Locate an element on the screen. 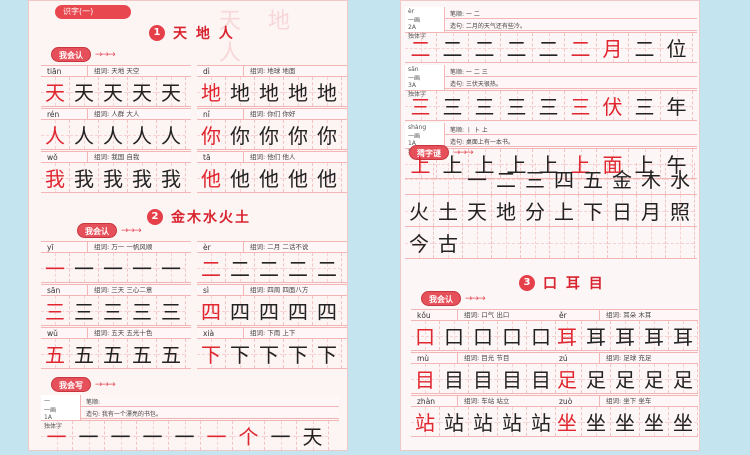  character-cell: 你 is located at coordinates (298, 134).